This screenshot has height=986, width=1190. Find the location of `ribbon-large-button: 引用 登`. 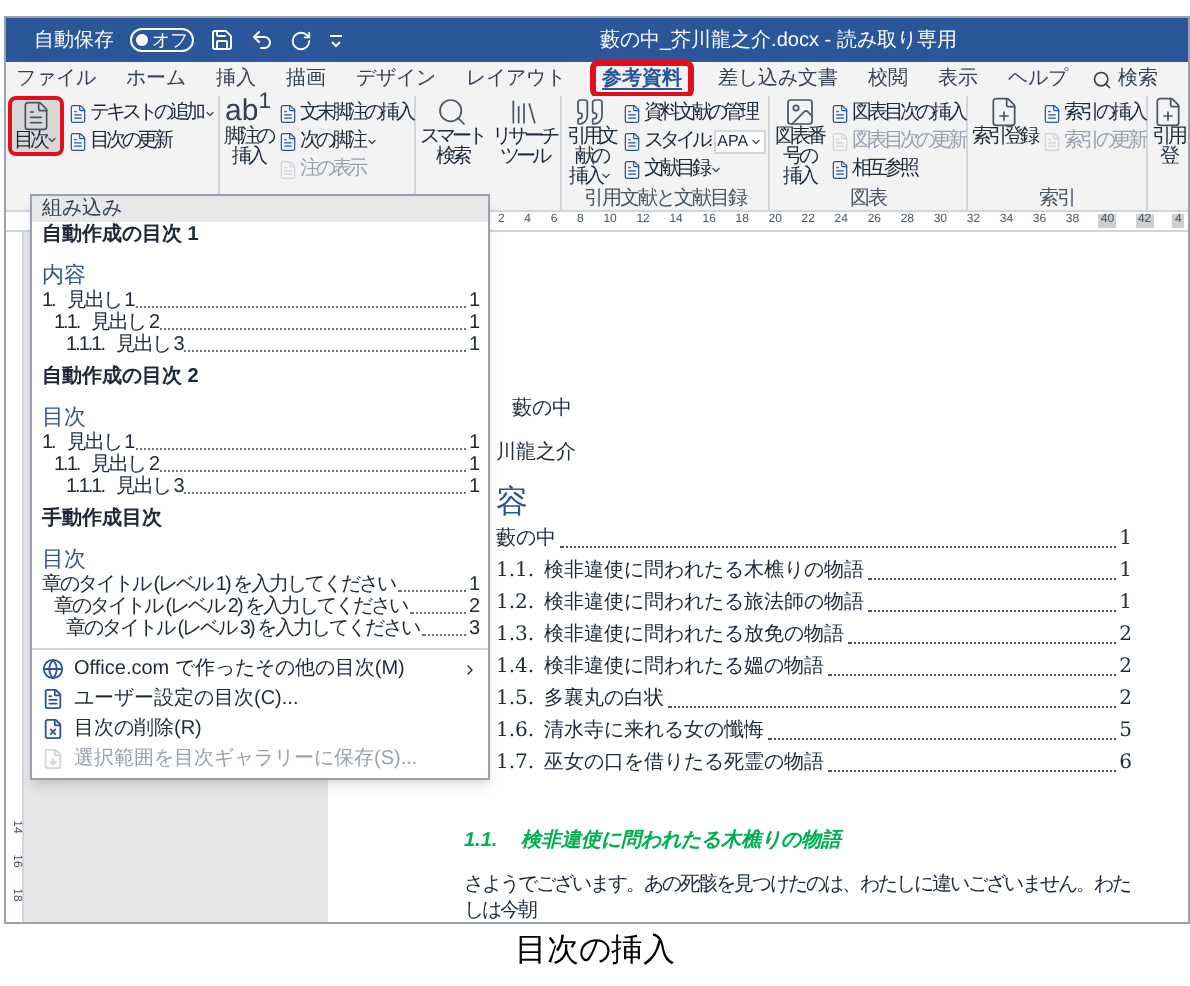

ribbon-large-button: 引用 登 is located at coordinates (1168, 132).